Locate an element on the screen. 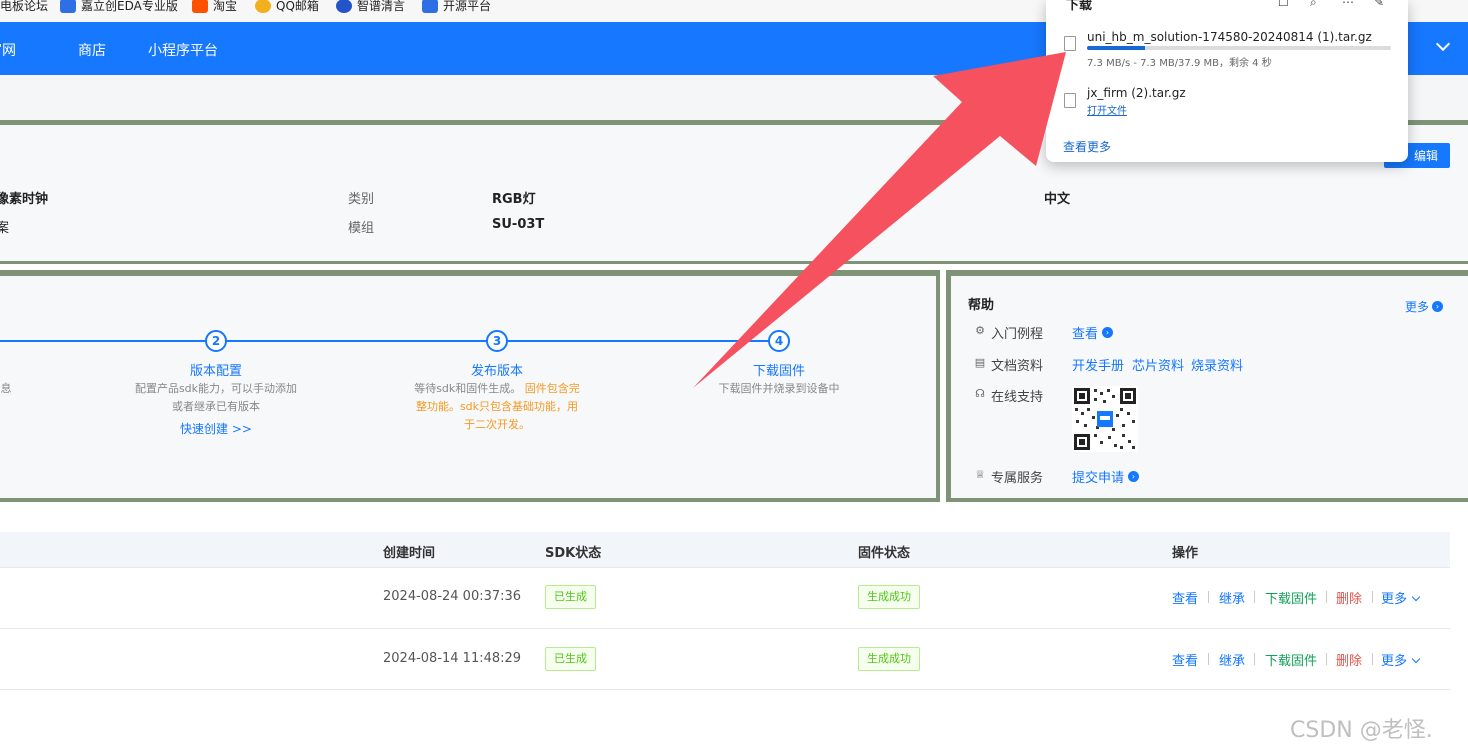 The height and width of the screenshot is (754, 1468). column-actions: 操作 is located at coordinates (1185, 553).